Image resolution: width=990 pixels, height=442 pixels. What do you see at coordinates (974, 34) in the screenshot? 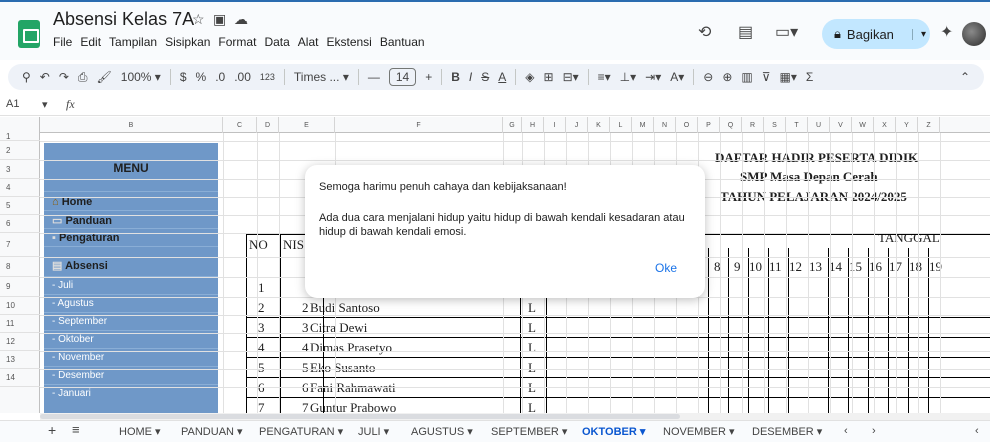
I see `avatar` at bounding box center [974, 34].